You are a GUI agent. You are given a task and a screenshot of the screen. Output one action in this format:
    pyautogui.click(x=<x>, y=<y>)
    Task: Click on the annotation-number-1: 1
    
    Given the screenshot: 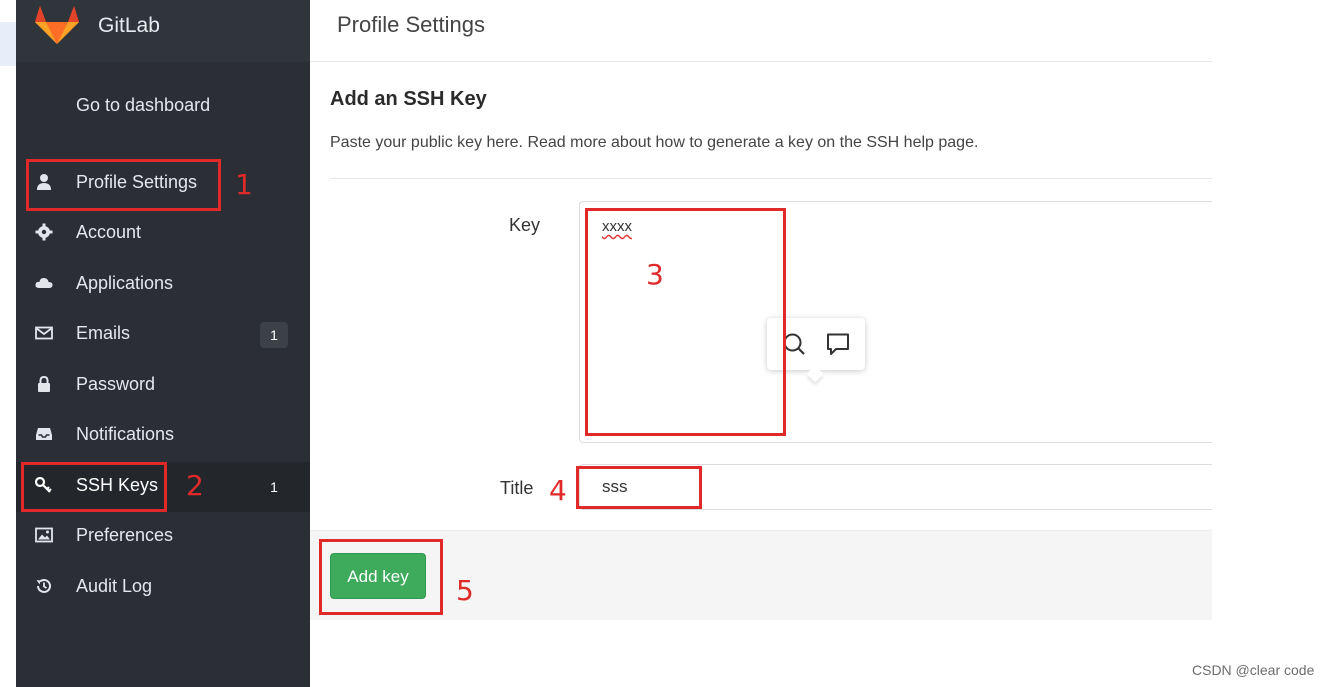 What is the action you would take?
    pyautogui.click(x=244, y=184)
    